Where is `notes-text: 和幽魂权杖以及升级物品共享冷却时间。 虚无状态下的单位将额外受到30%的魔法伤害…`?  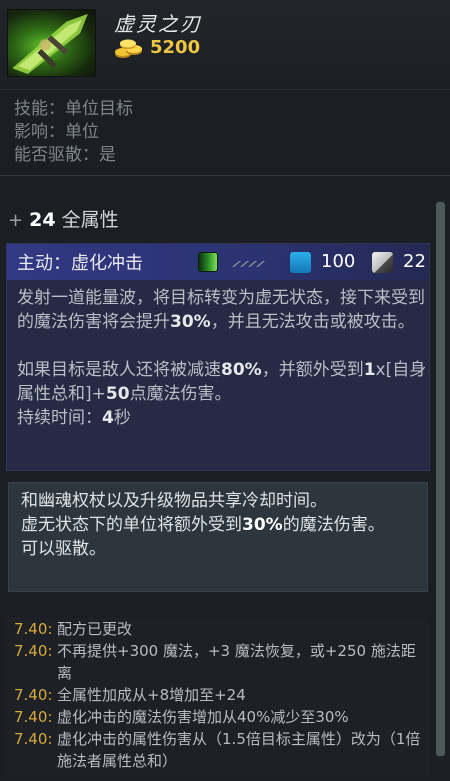 notes-text: 和幽魂权杖以及升级物品共享冷却时间。 虚无状态下的单位将额外受到30%的魔法伤害… is located at coordinates (221, 525).